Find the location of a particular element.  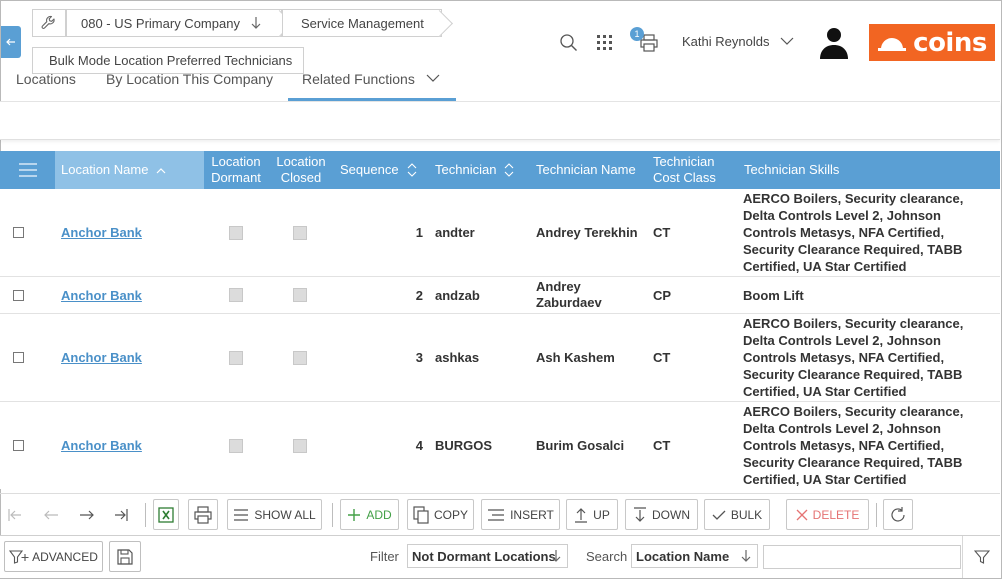

search-field-select: Location Name is located at coordinates (694, 556).